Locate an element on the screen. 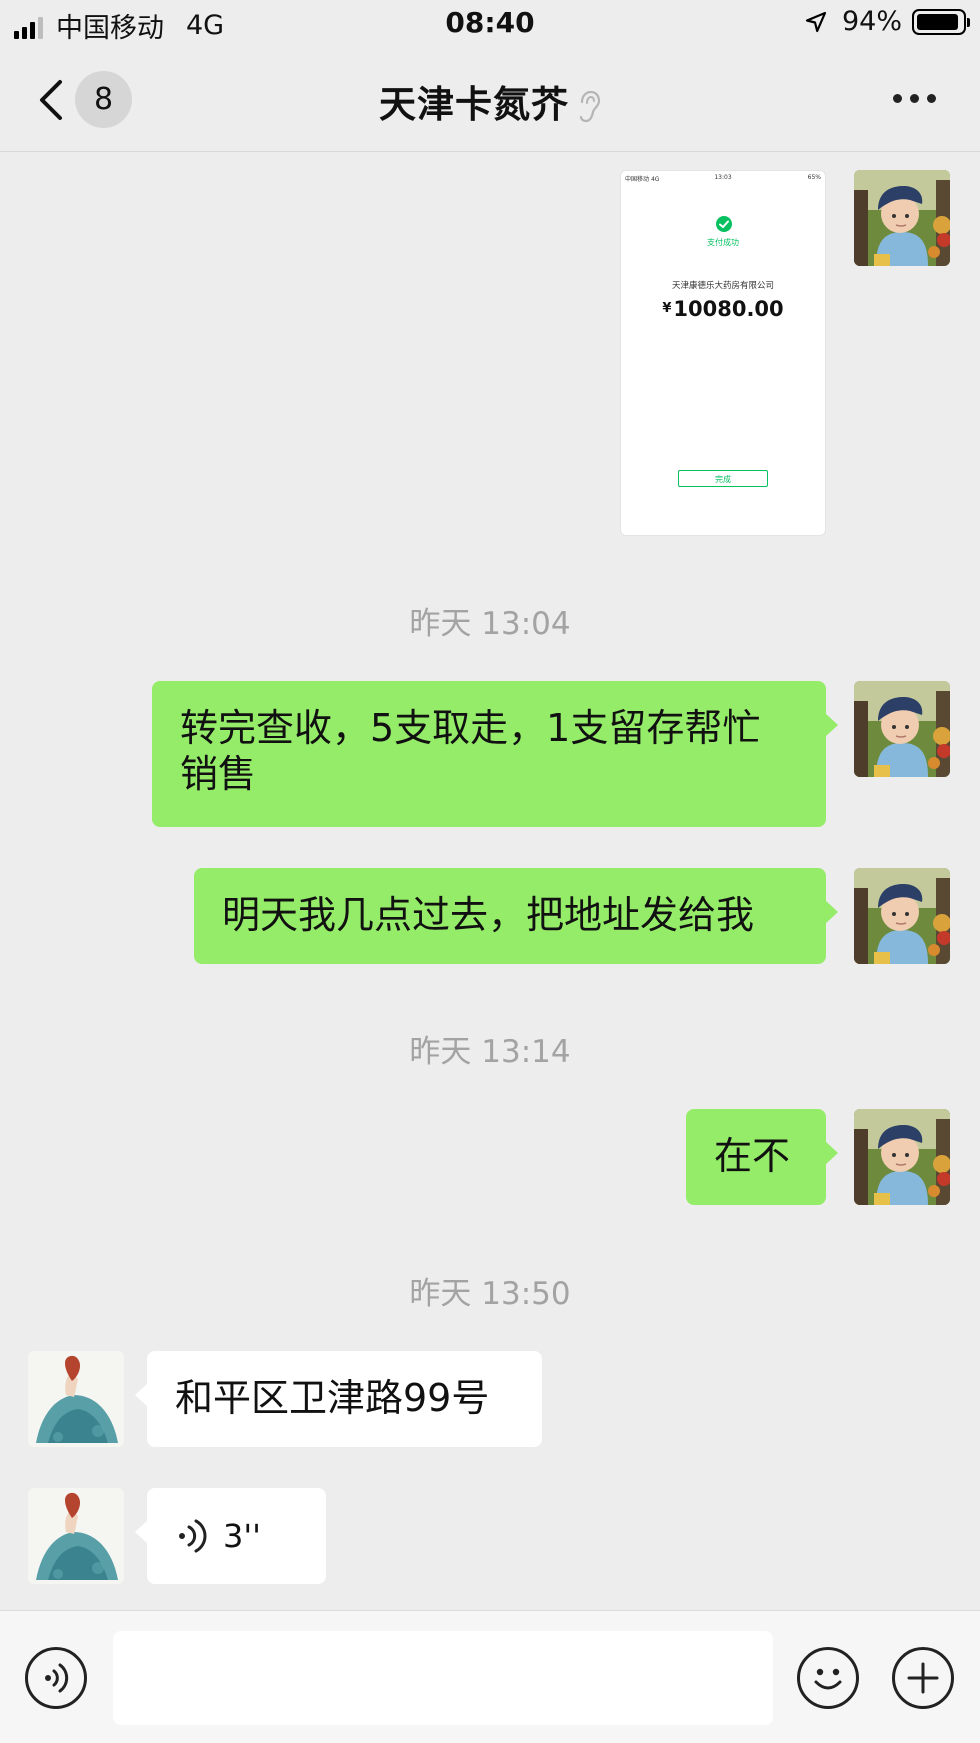  chat-header: 8 天津卡氮芥 is located at coordinates (490, 101).